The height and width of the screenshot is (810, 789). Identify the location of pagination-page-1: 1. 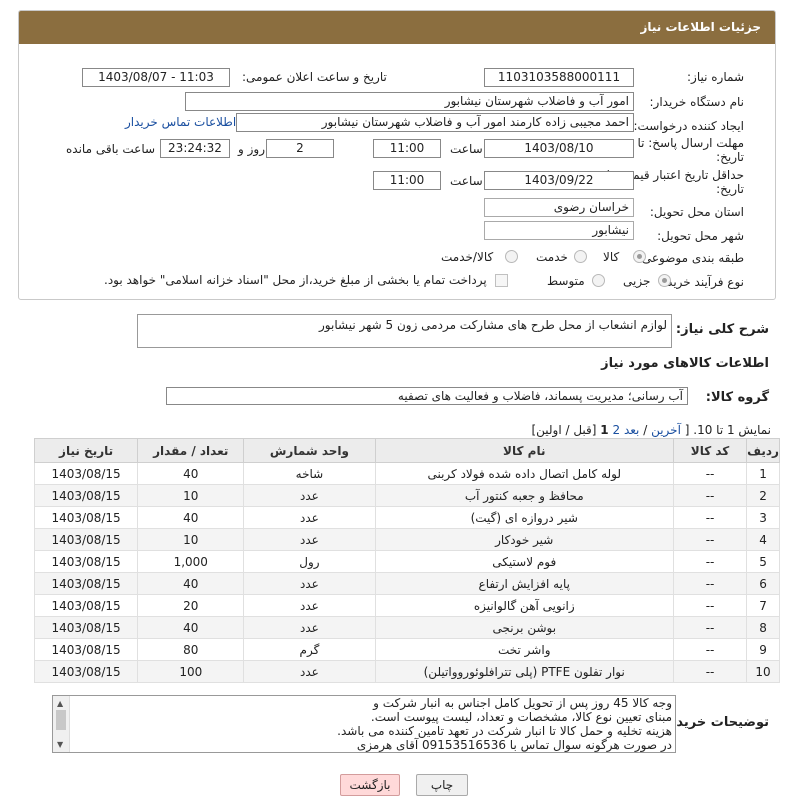
(604, 430).